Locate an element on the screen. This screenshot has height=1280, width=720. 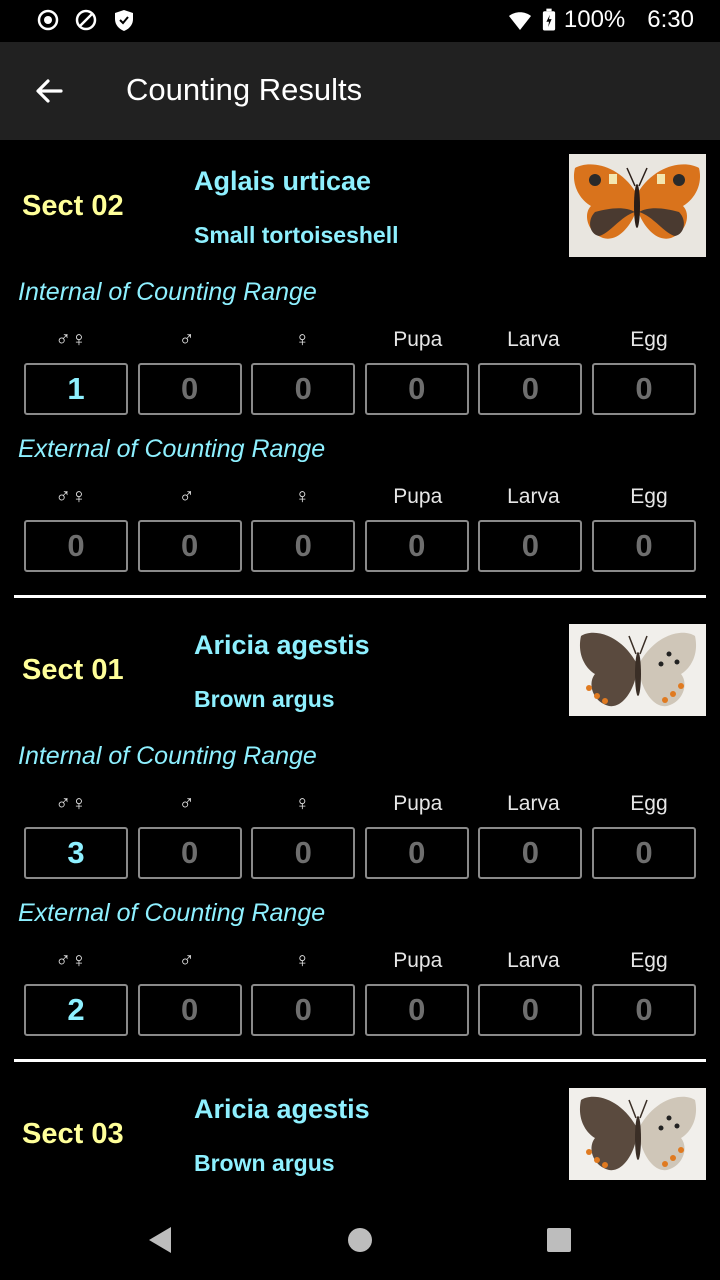
arrow-left-icon is located at coordinates (49, 91).